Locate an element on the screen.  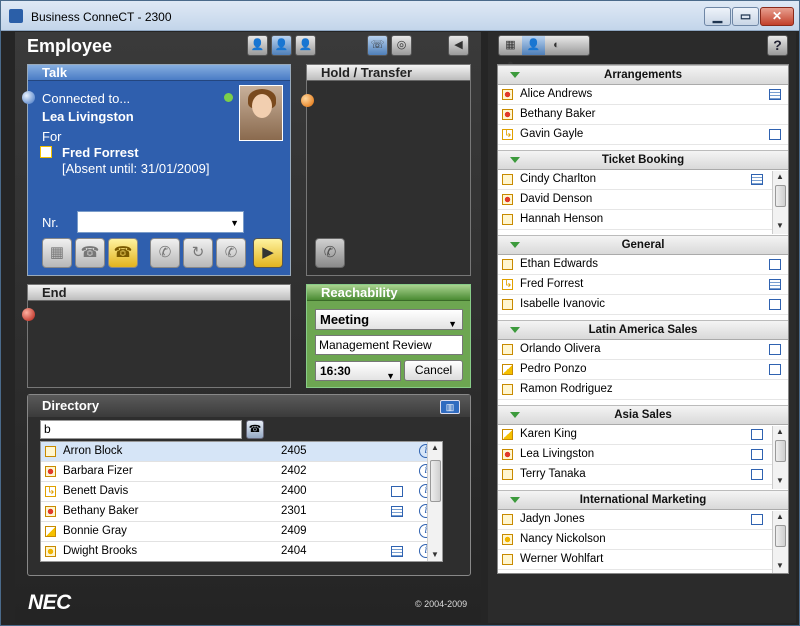
view-person-a-button: 👤 is located at coordinates (257, 45).